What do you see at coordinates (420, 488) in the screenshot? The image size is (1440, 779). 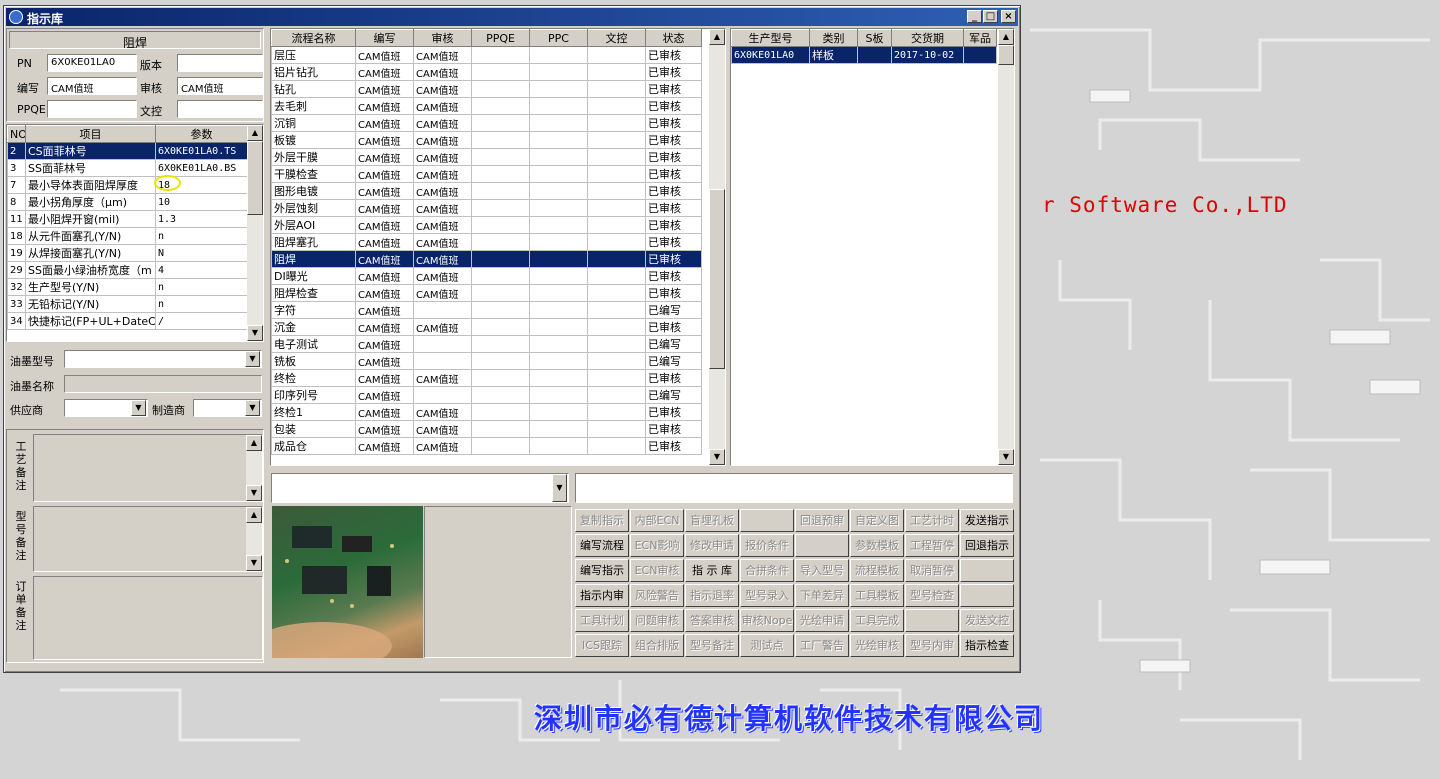 I see `flow-select: ▼` at bounding box center [420, 488].